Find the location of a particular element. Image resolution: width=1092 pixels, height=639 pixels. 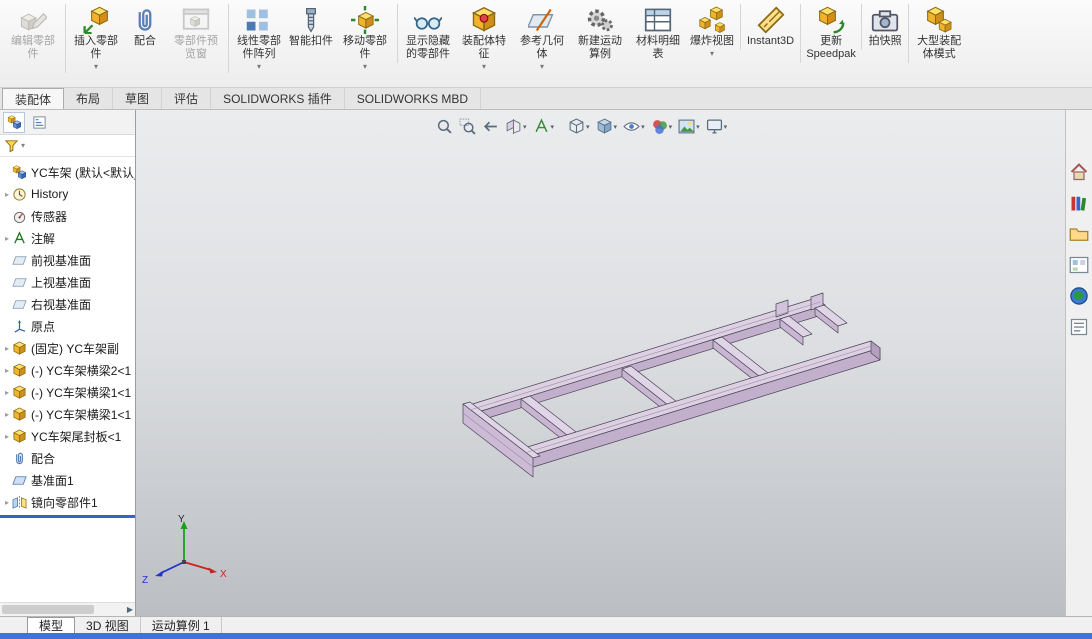

taskpane-view-palette-button is located at coordinates (1079, 265).